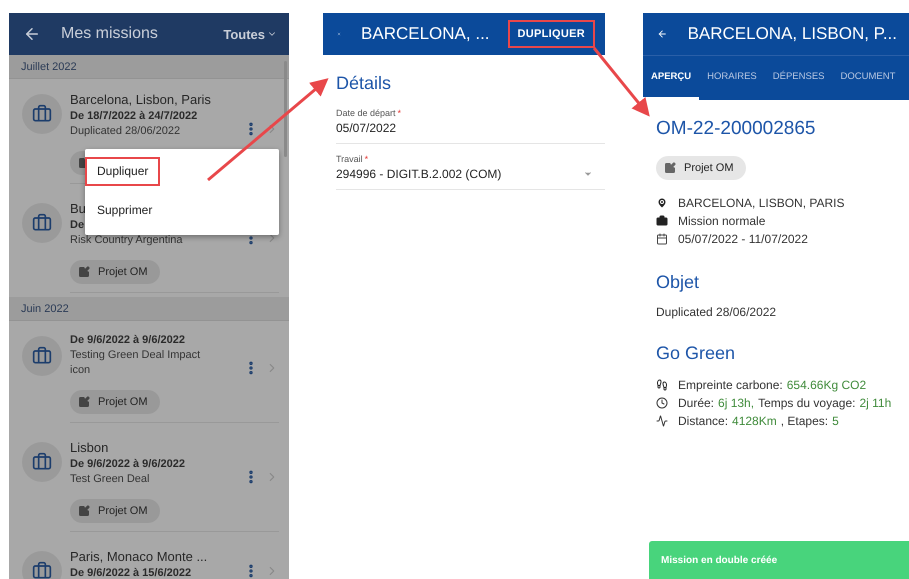 The height and width of the screenshot is (579, 909). Describe the element at coordinates (470, 126) in the screenshot. I see `date-field: Date de départ * 05/07/2022` at that location.